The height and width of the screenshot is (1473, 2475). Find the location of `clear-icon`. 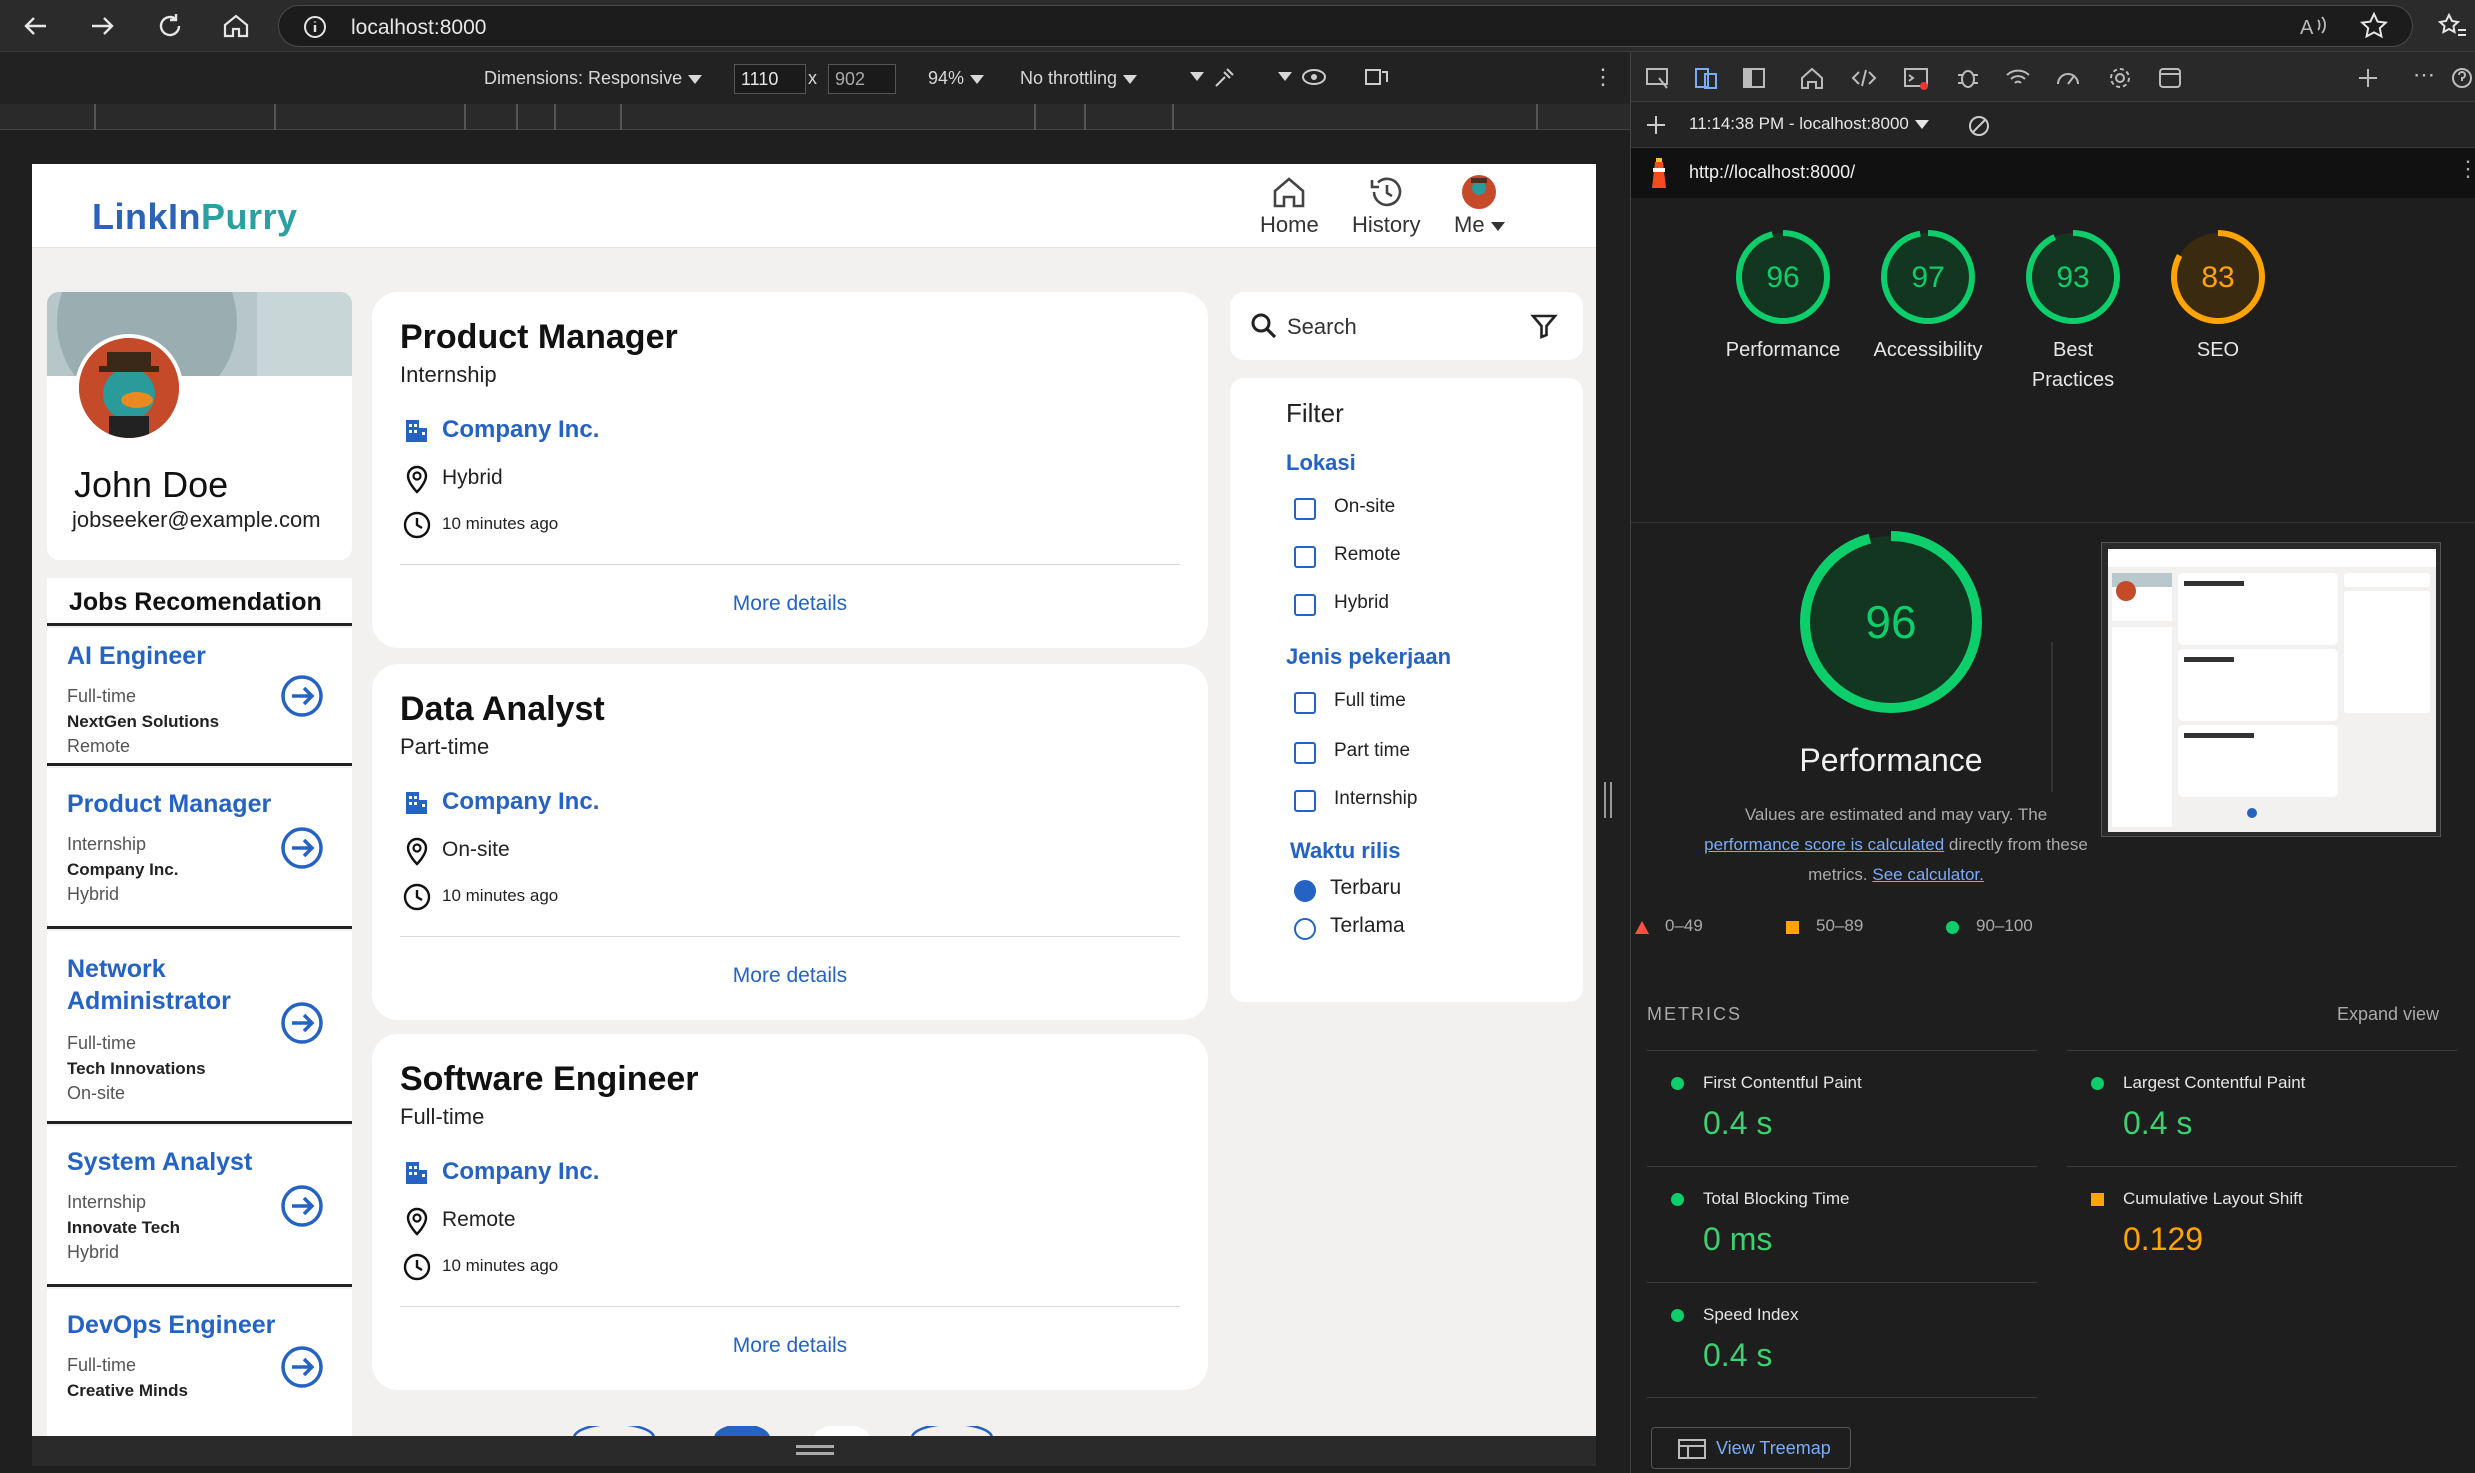

clear-icon is located at coordinates (1979, 126).